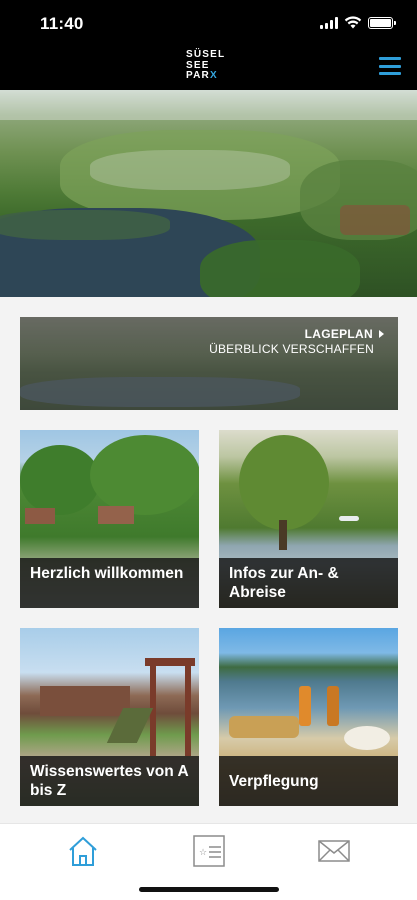 The image size is (417, 900). Describe the element at coordinates (109, 519) in the screenshot. I see `tile-herzlich-willkommen: Herzlich willkommen` at that location.